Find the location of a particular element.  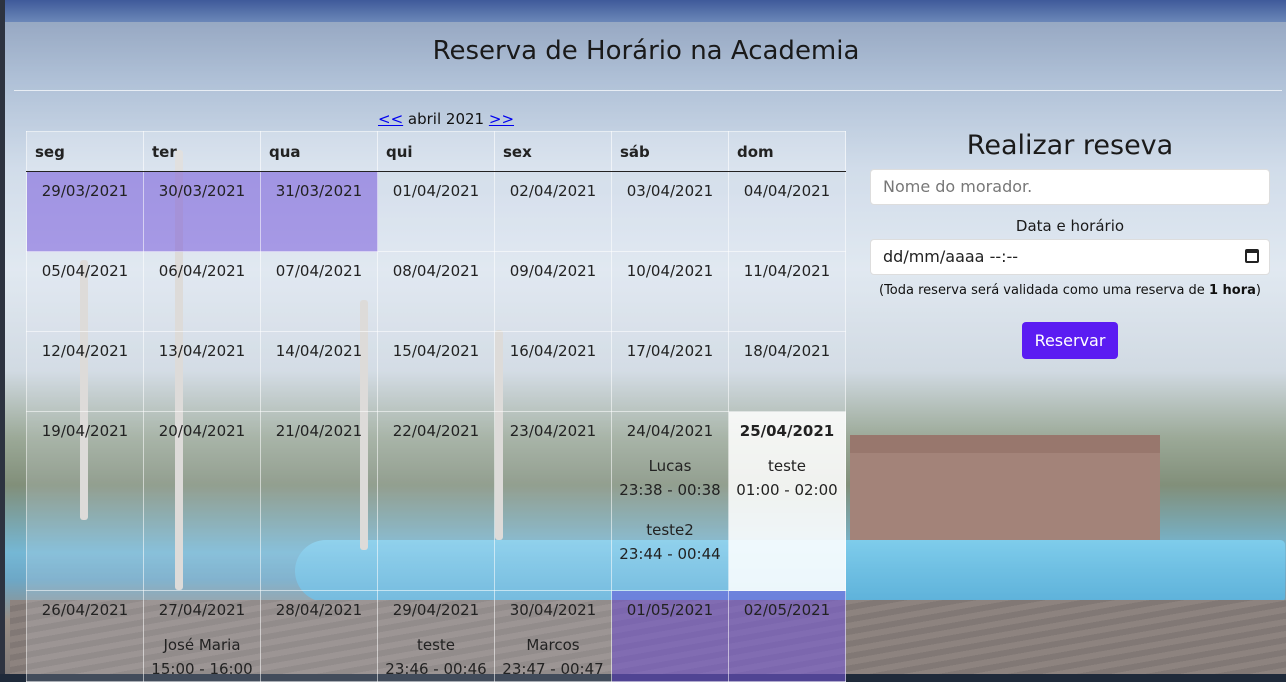

calendar-day-cell: 15/04/2021 is located at coordinates (436, 371).